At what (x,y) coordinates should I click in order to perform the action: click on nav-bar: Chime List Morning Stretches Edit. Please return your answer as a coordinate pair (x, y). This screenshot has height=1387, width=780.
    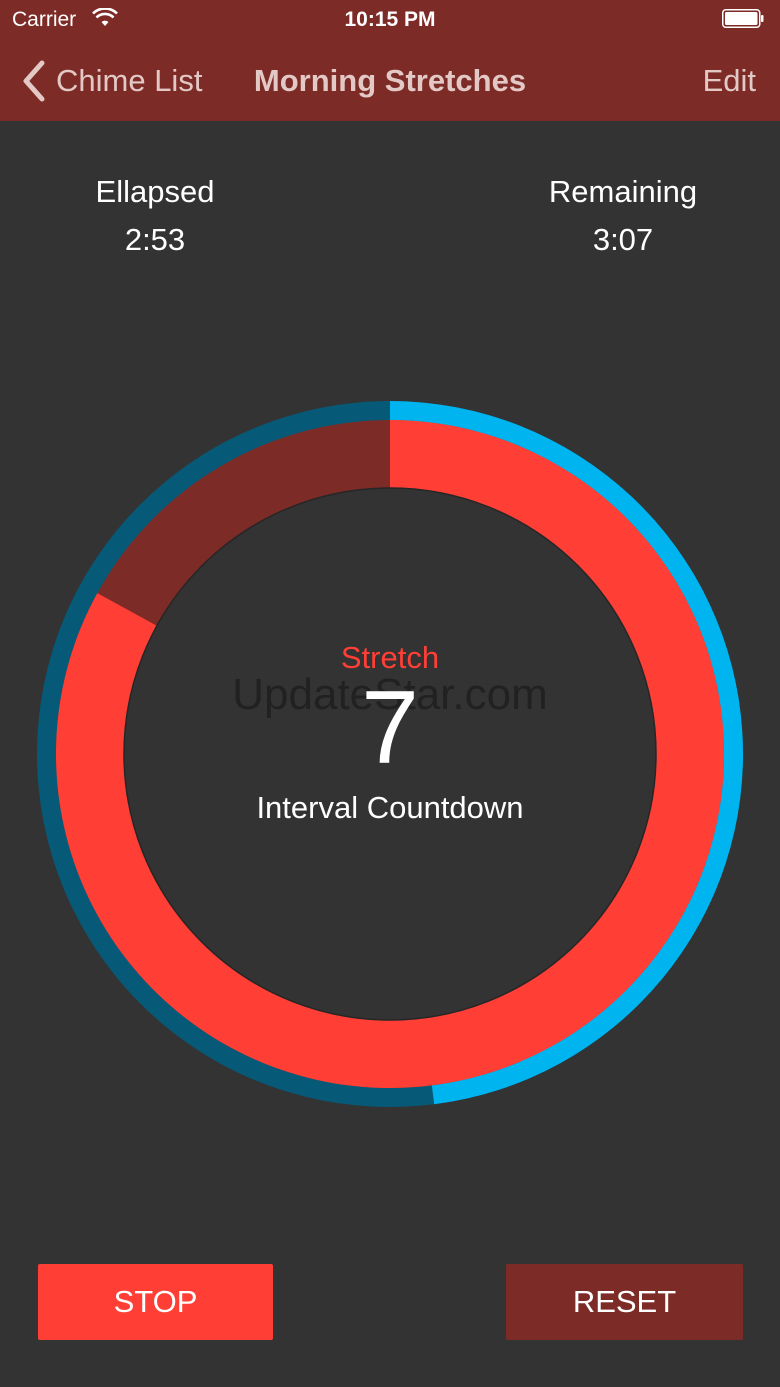
    Looking at the image, I should click on (390, 80).